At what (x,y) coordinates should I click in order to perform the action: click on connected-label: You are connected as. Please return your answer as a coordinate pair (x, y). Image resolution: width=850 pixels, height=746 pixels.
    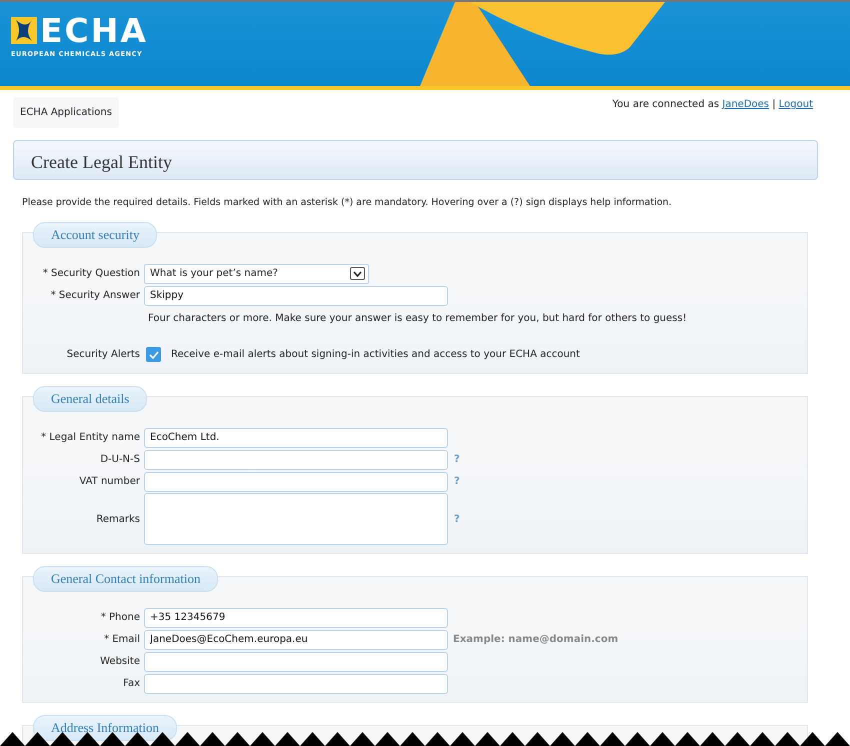
    Looking at the image, I should click on (666, 104).